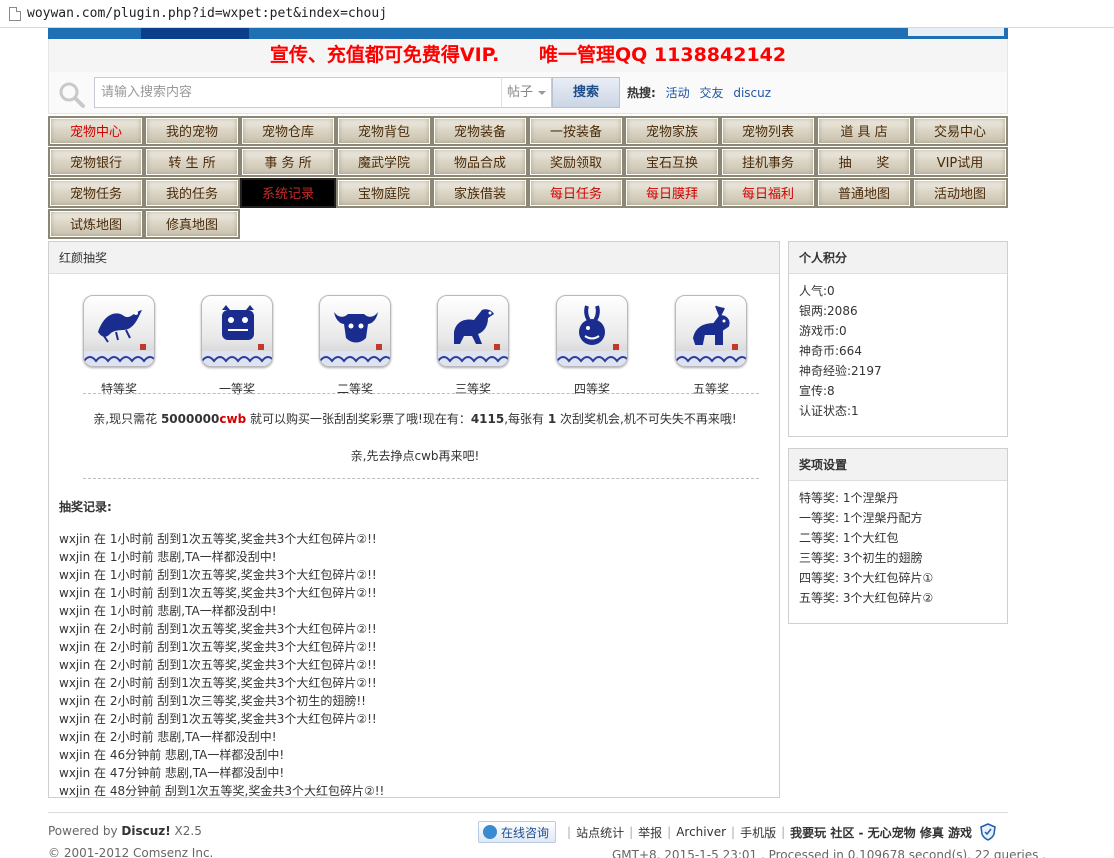  I want to click on hot-link-discuz: discuz, so click(752, 93).